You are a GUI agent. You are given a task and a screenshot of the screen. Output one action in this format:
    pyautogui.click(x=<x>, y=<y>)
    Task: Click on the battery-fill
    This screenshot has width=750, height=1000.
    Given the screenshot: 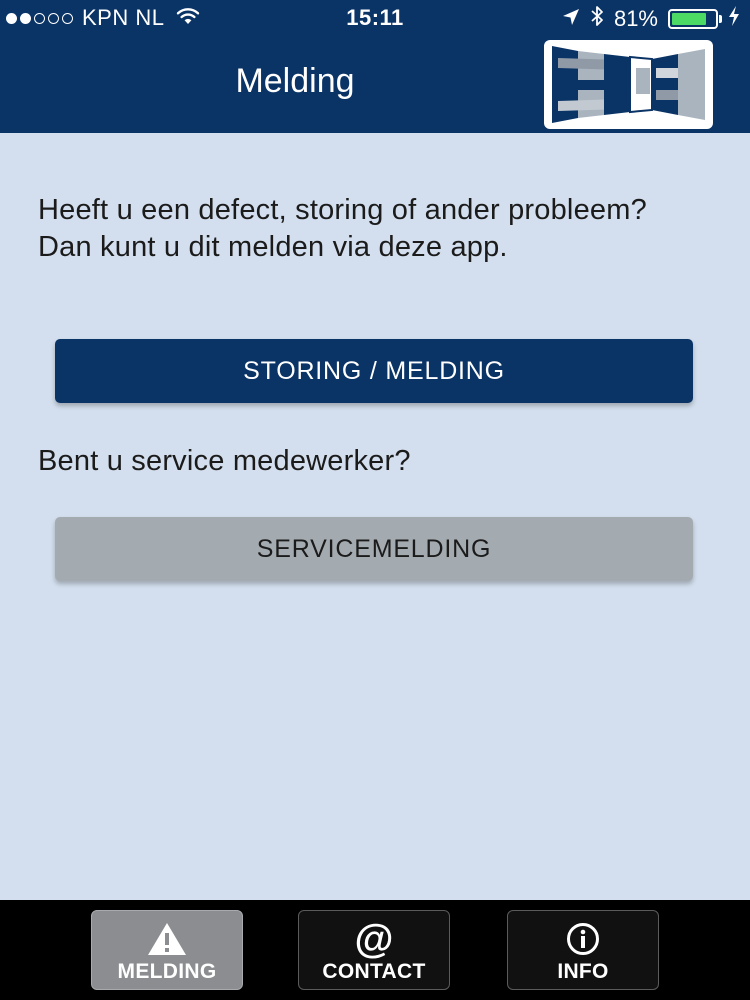 What is the action you would take?
    pyautogui.click(x=689, y=19)
    